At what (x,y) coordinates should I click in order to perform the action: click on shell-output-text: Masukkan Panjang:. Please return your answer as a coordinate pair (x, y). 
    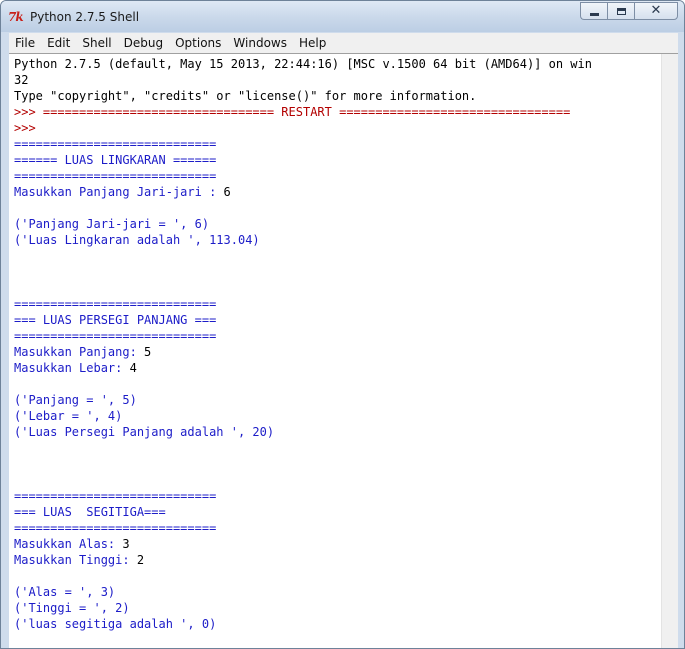
    Looking at the image, I should click on (79, 352).